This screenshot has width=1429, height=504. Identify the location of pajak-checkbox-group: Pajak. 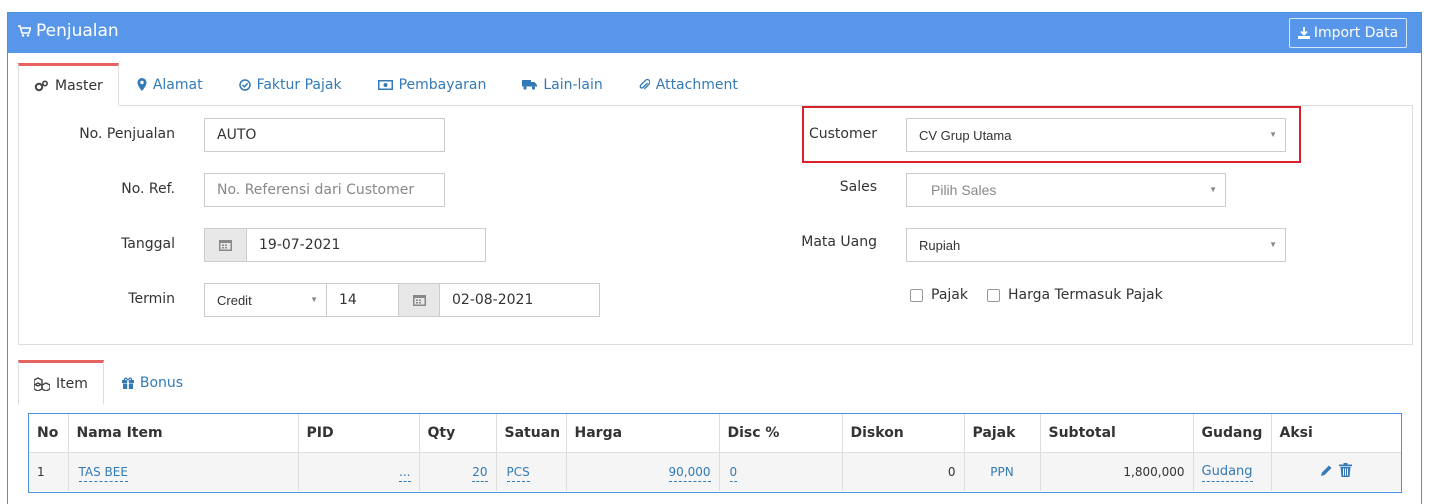
(939, 295).